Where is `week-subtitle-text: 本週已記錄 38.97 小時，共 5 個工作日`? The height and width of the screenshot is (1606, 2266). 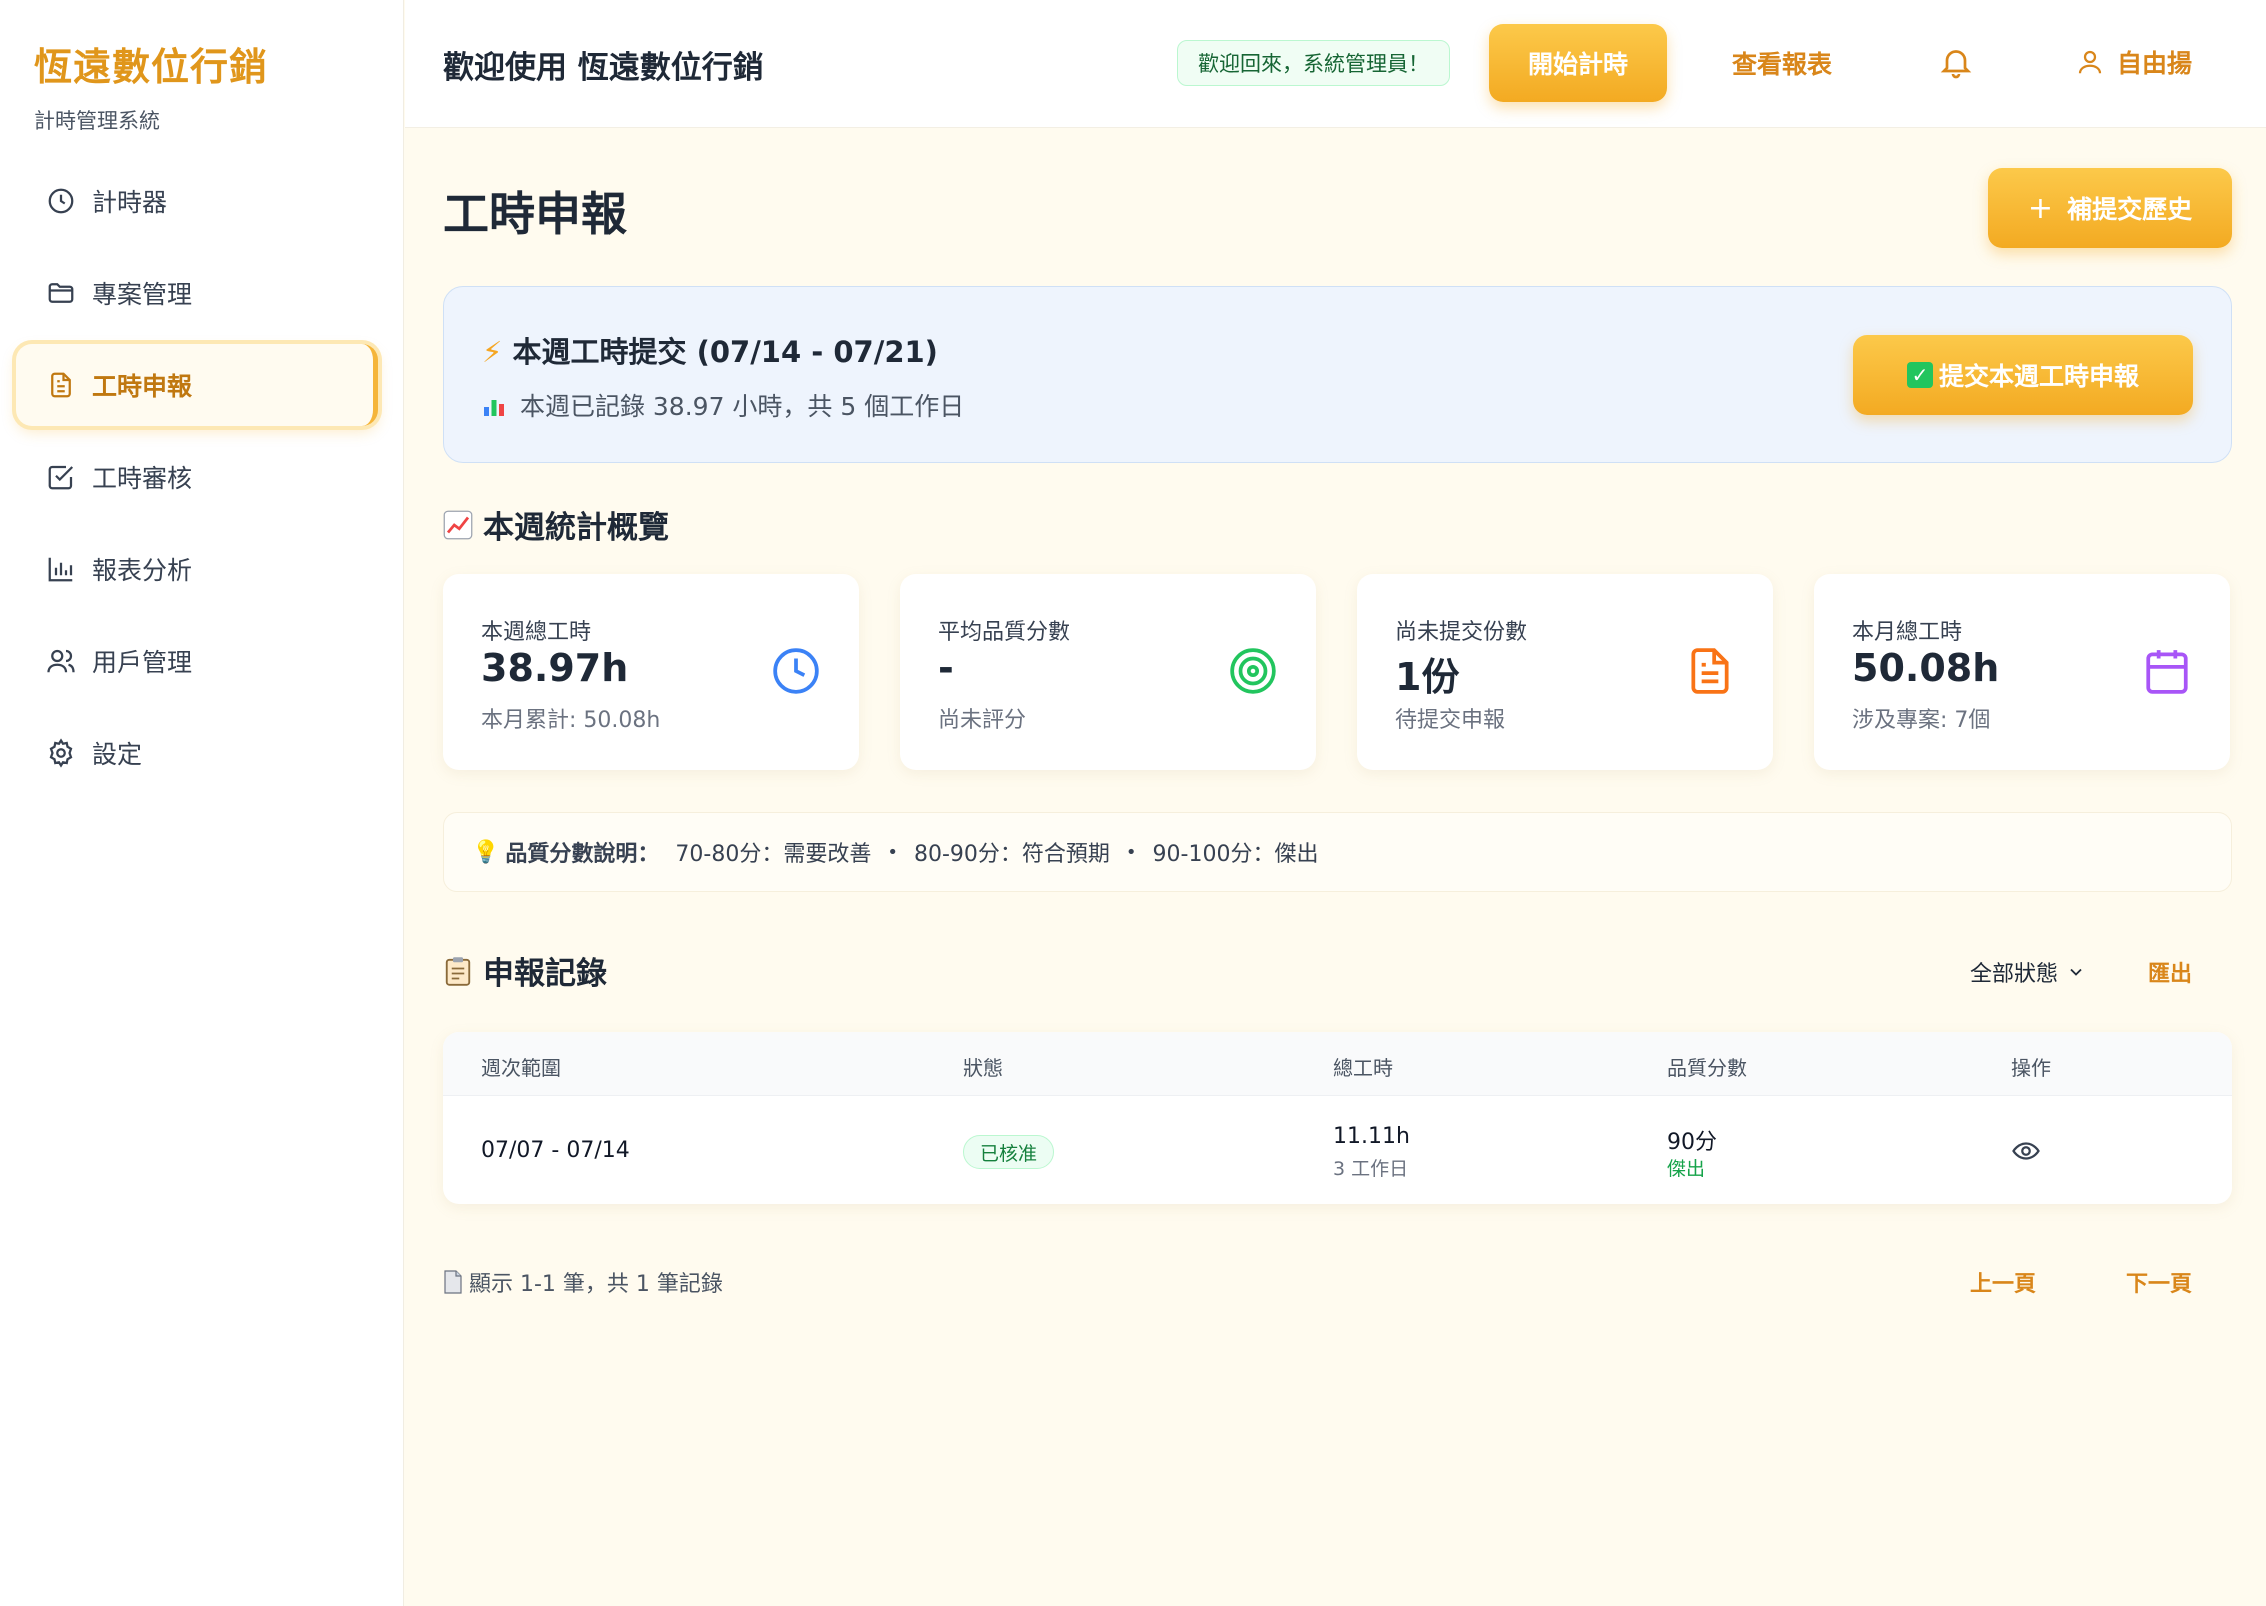
week-subtitle-text: 本週已記錄 38.97 小時，共 5 個工作日 is located at coordinates (742, 406).